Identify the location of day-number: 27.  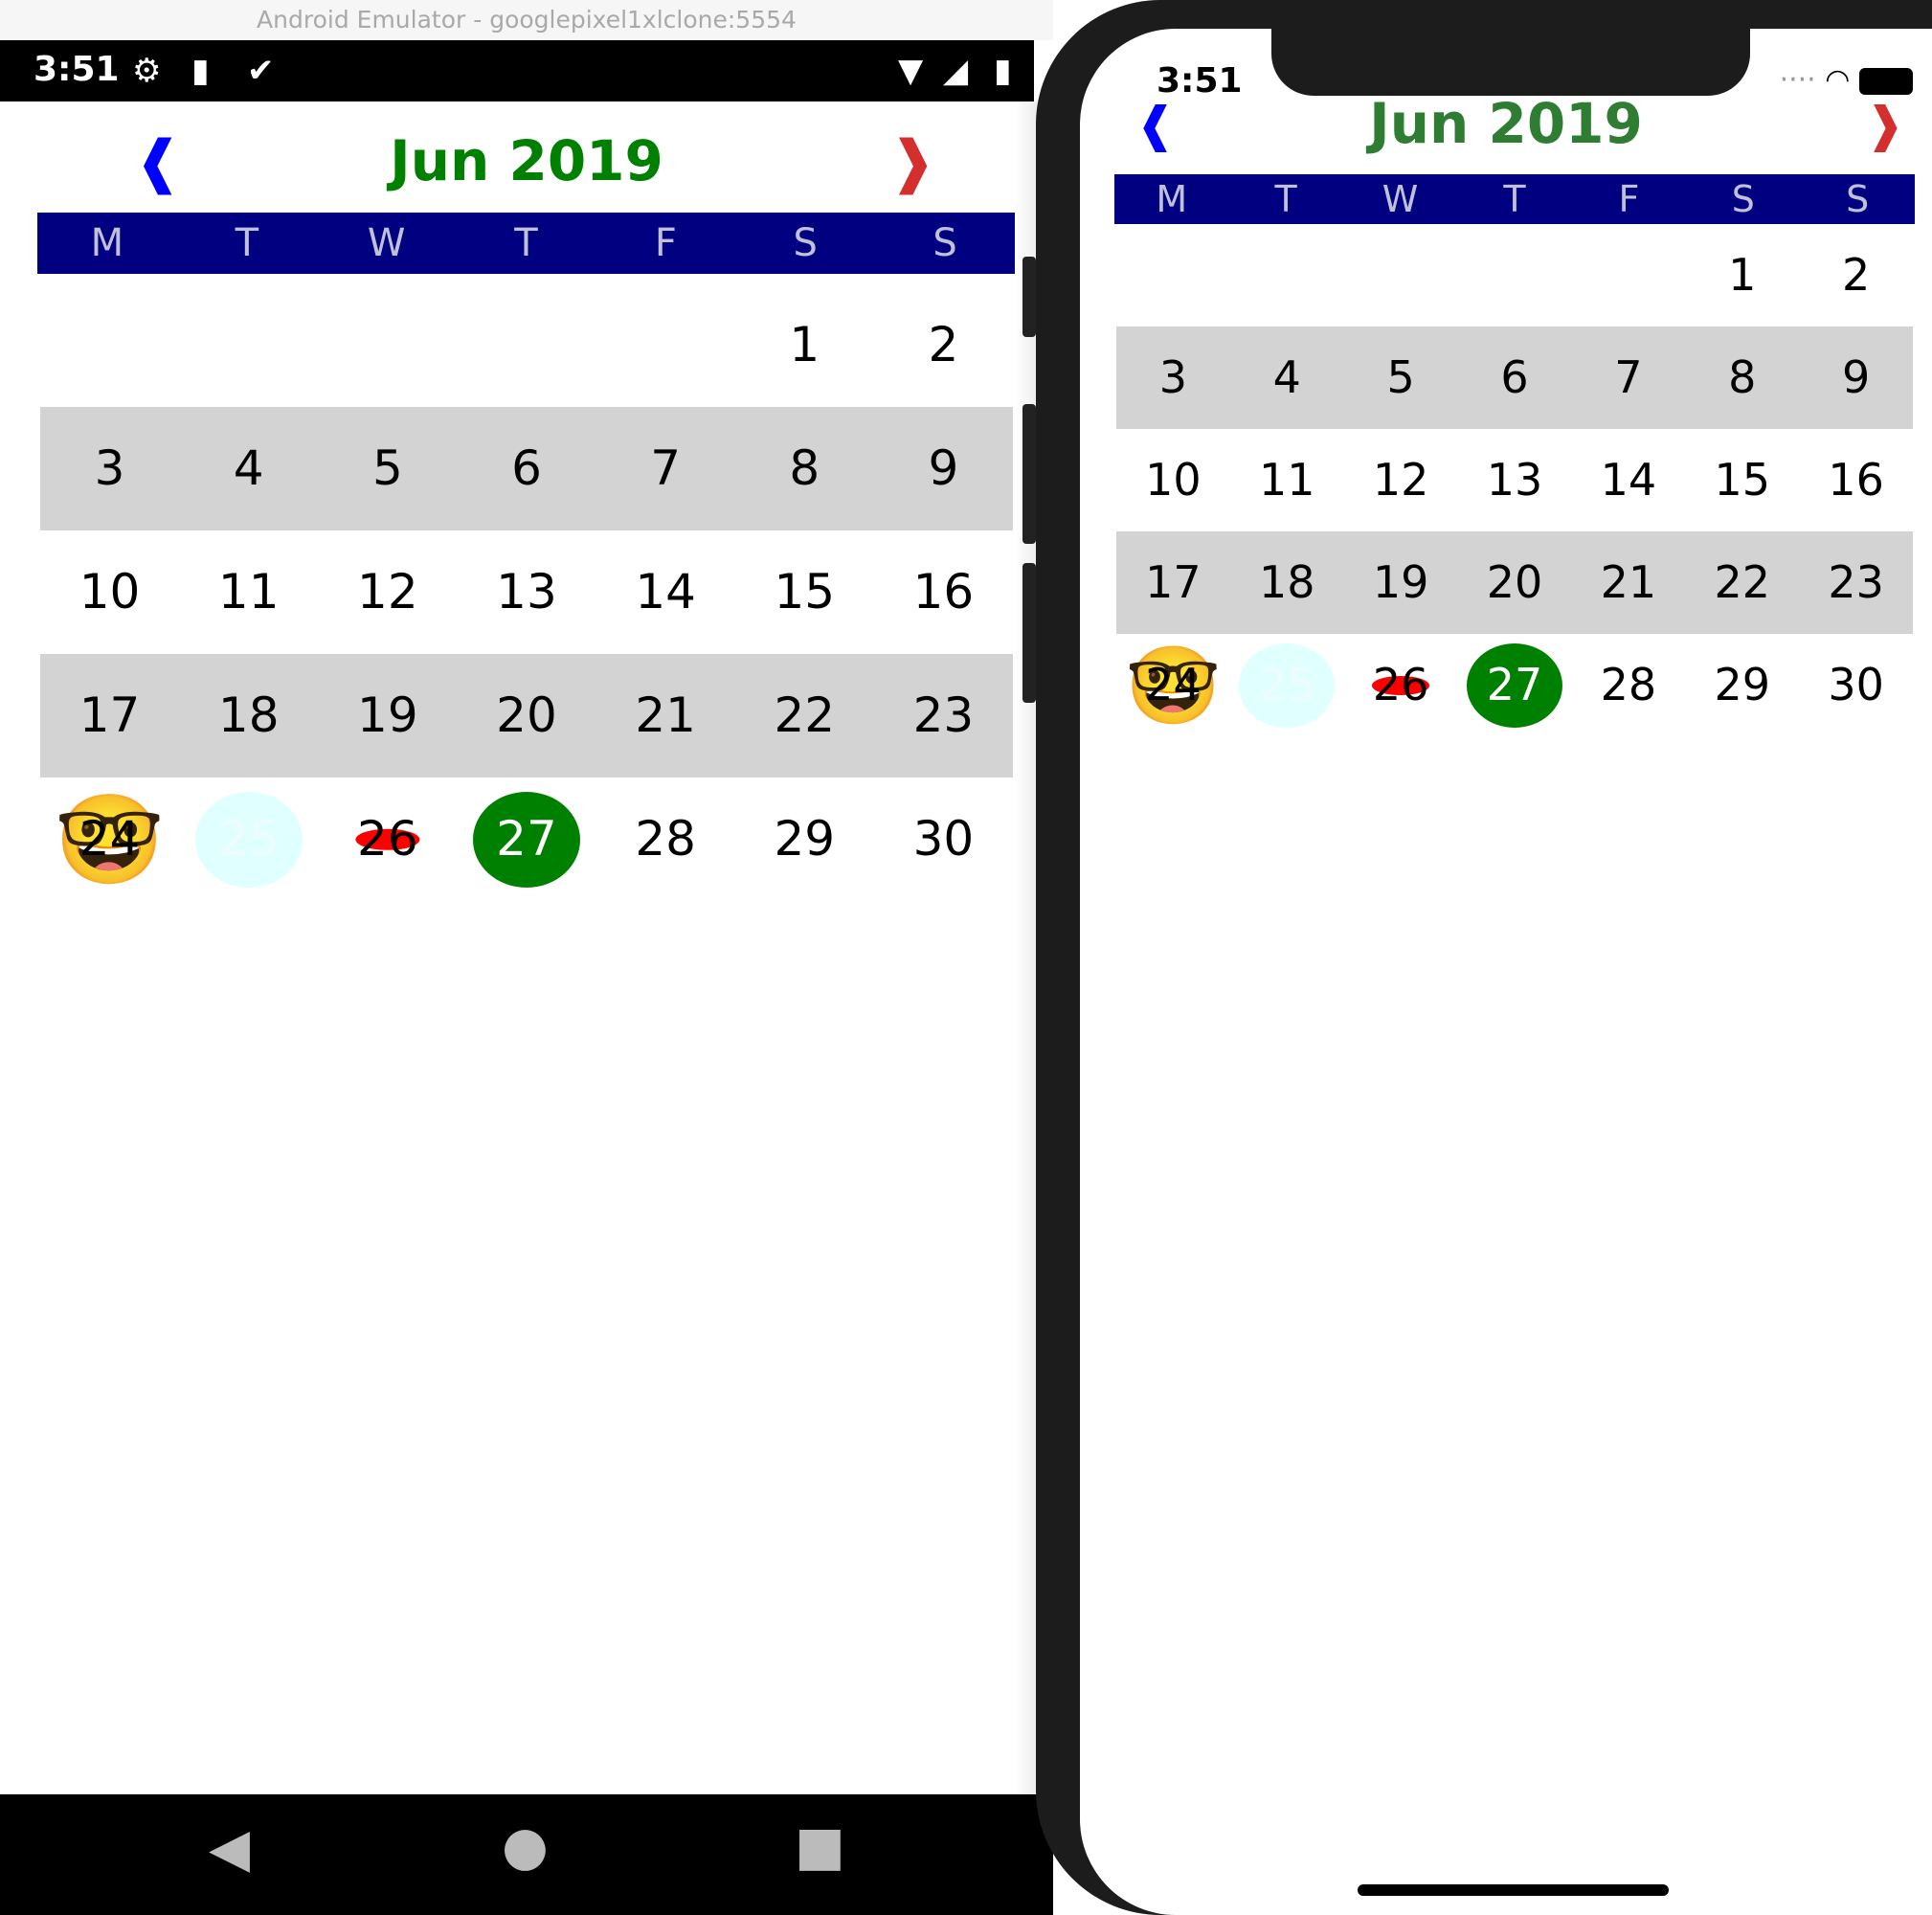
(1514, 685).